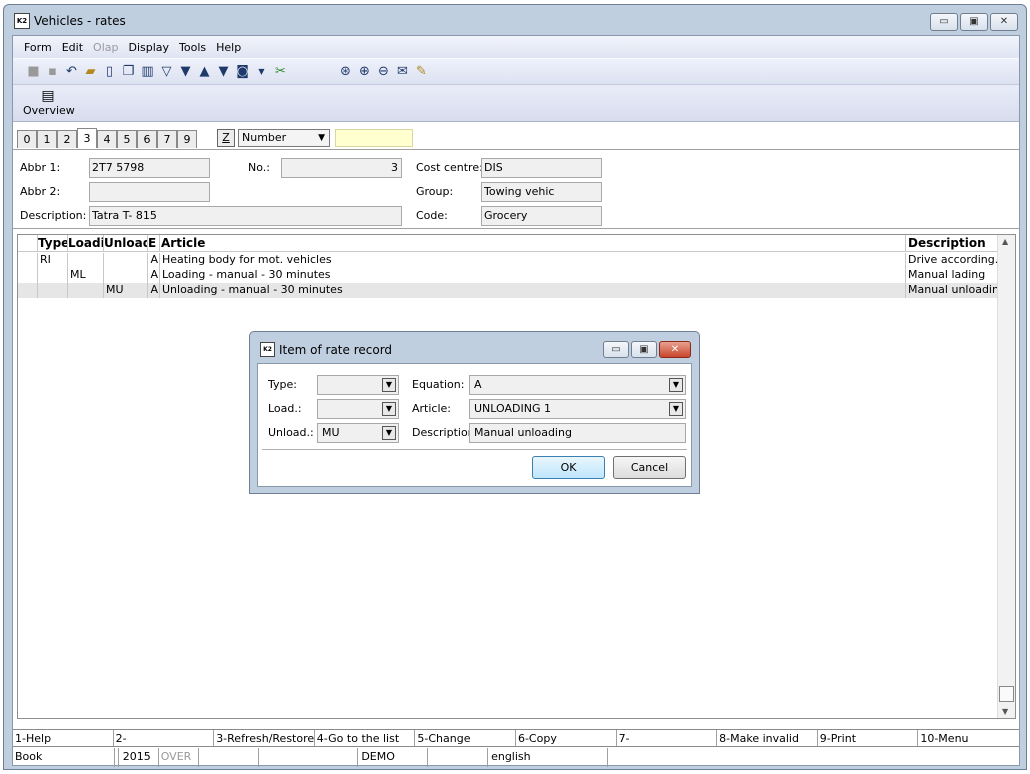 Image resolution: width=1030 pixels, height=774 pixels. Describe the element at coordinates (952, 243) in the screenshot. I see `column-header-description: Description` at that location.